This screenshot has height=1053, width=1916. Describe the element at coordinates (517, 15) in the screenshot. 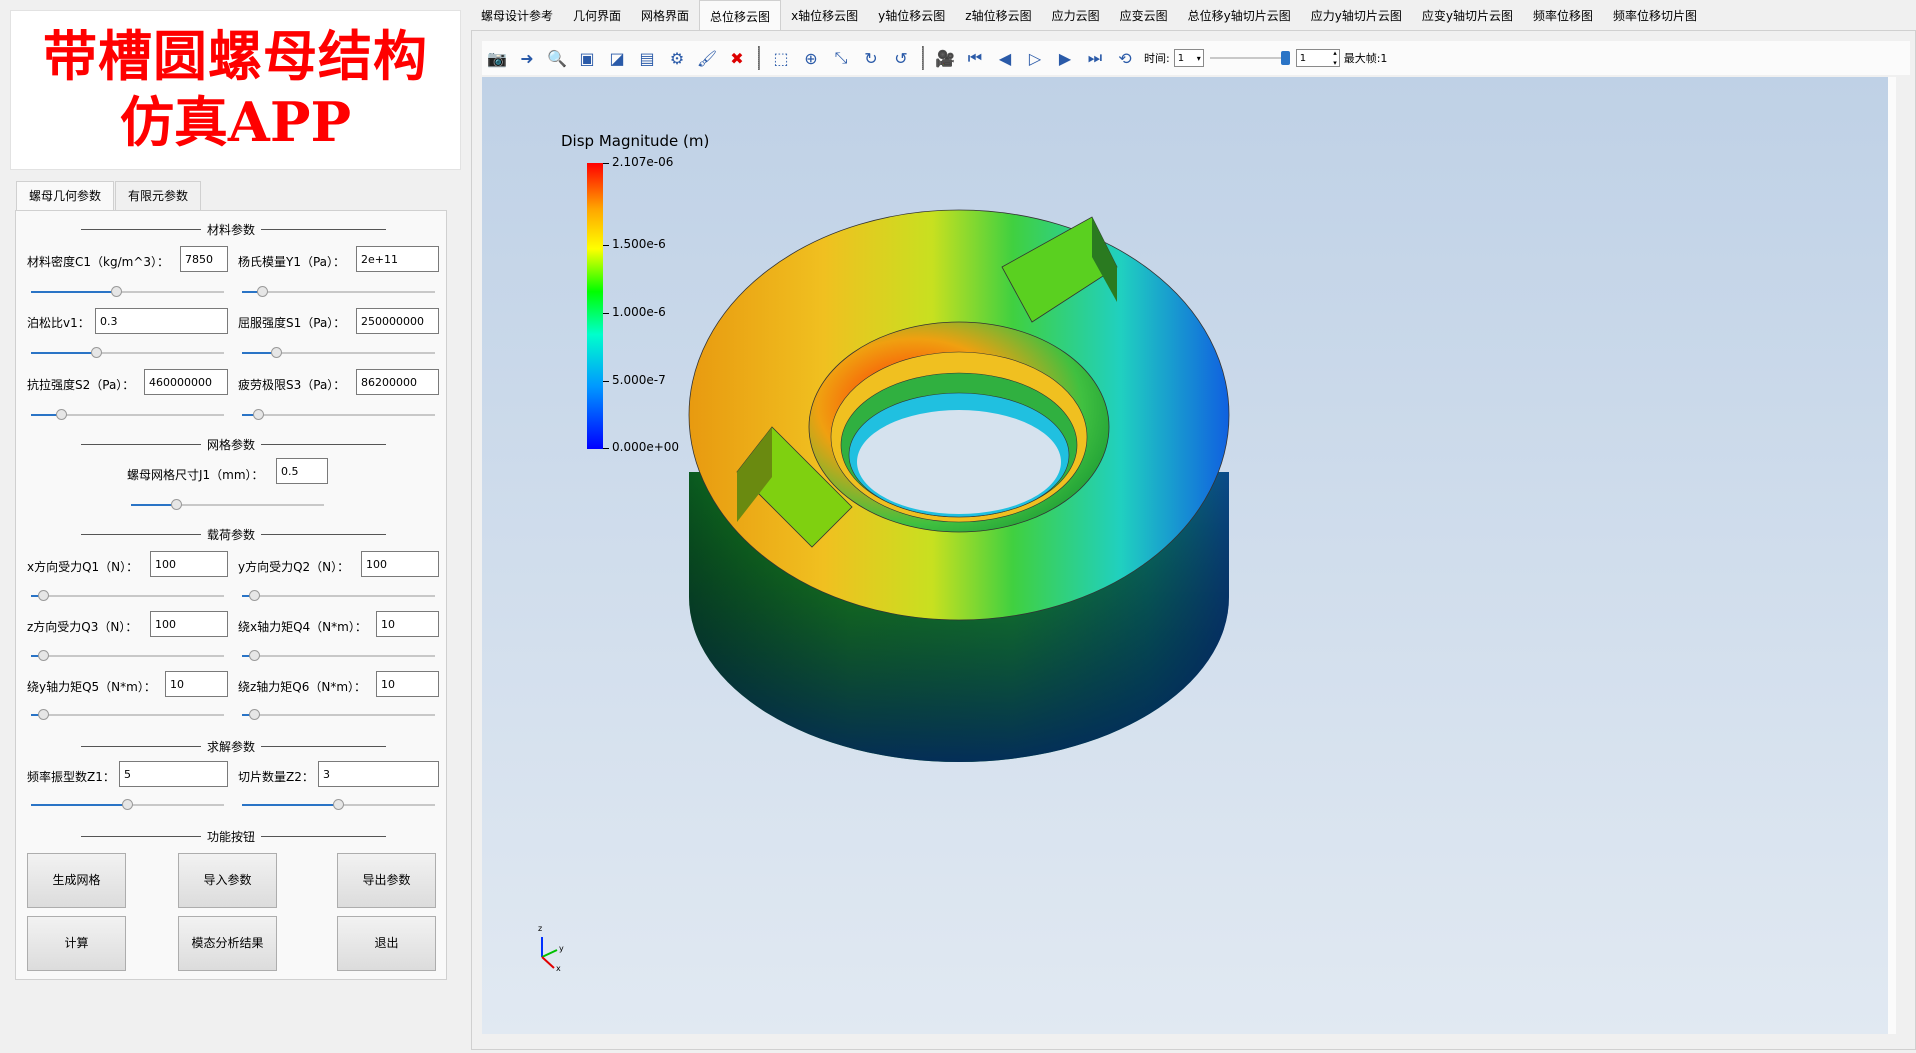

I see `menu-item: 螺母设计参考` at that location.